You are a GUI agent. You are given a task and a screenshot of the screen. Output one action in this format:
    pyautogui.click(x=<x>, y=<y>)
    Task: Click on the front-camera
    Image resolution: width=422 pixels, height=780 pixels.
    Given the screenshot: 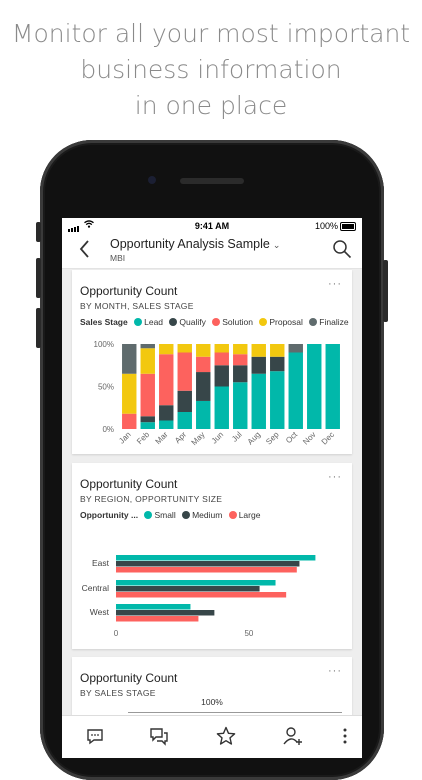 What is the action you would take?
    pyautogui.click(x=152, y=180)
    